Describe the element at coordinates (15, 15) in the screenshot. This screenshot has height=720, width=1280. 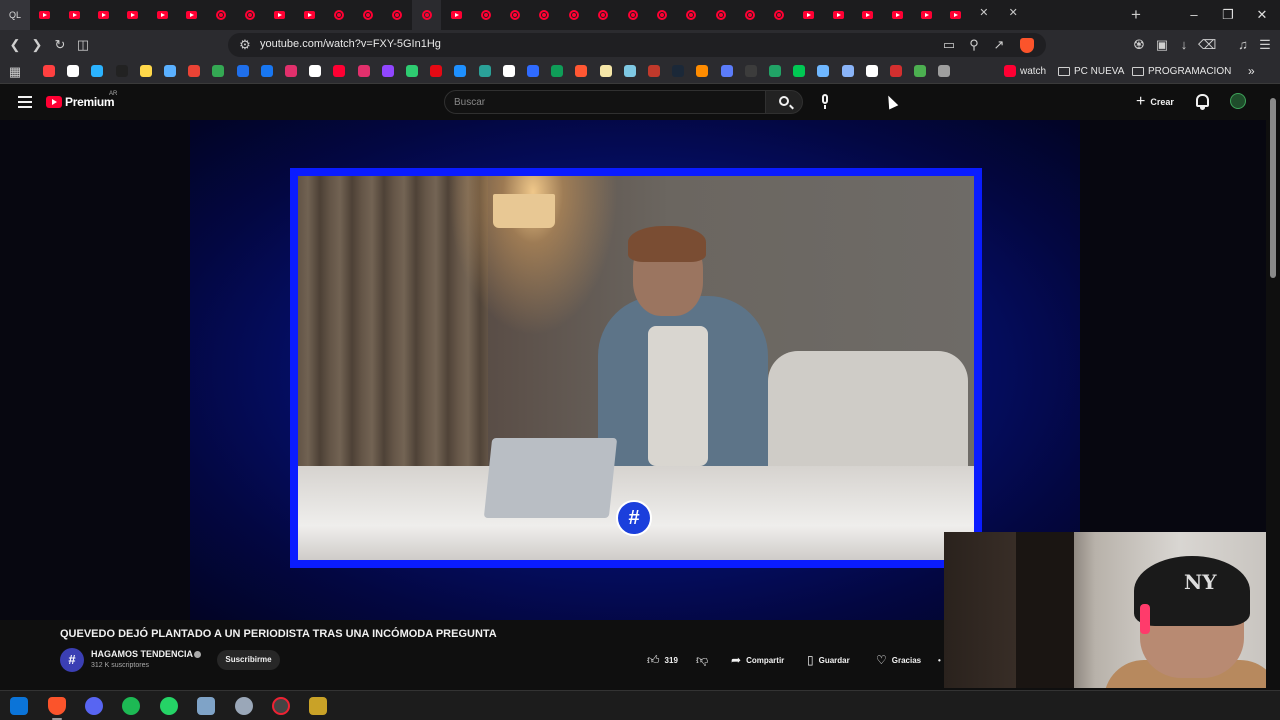
I see `tab-first: QL` at that location.